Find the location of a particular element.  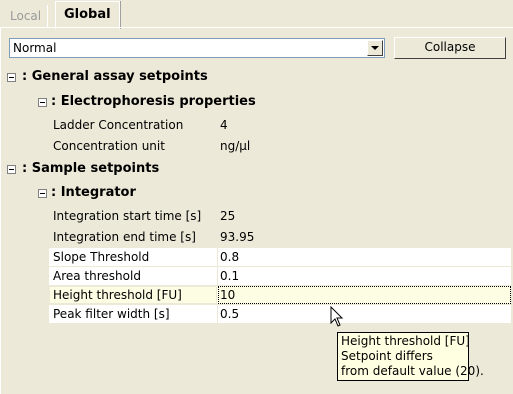

group-electrophoresis-properties: : Electrophoresis properties is located at coordinates (153, 102).